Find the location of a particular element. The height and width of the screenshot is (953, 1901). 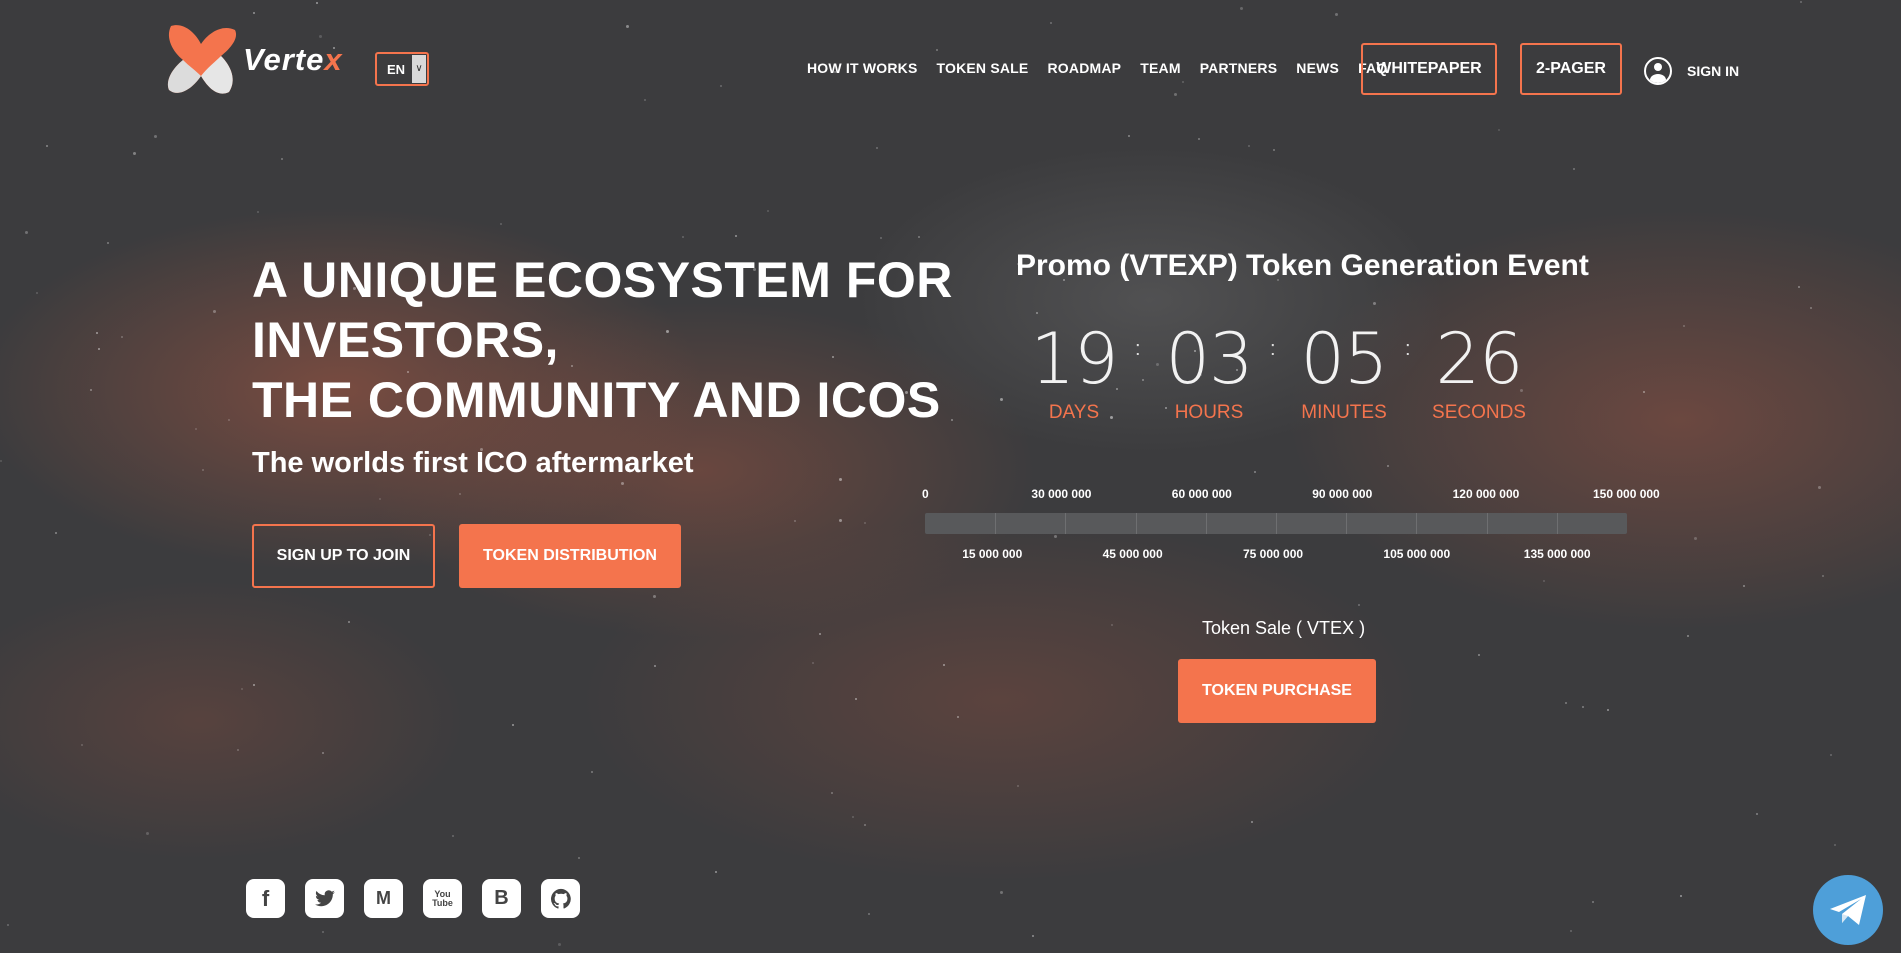

facebook-icon: f is located at coordinates (265, 898).